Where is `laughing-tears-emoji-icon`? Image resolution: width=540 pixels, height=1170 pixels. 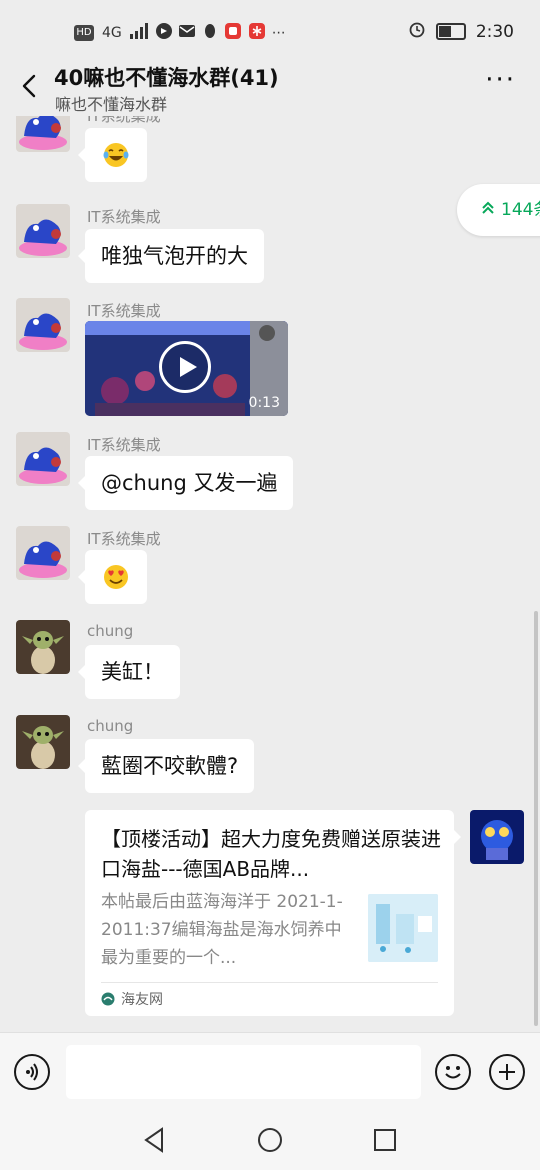
laughing-tears-emoji-icon is located at coordinates (116, 155).